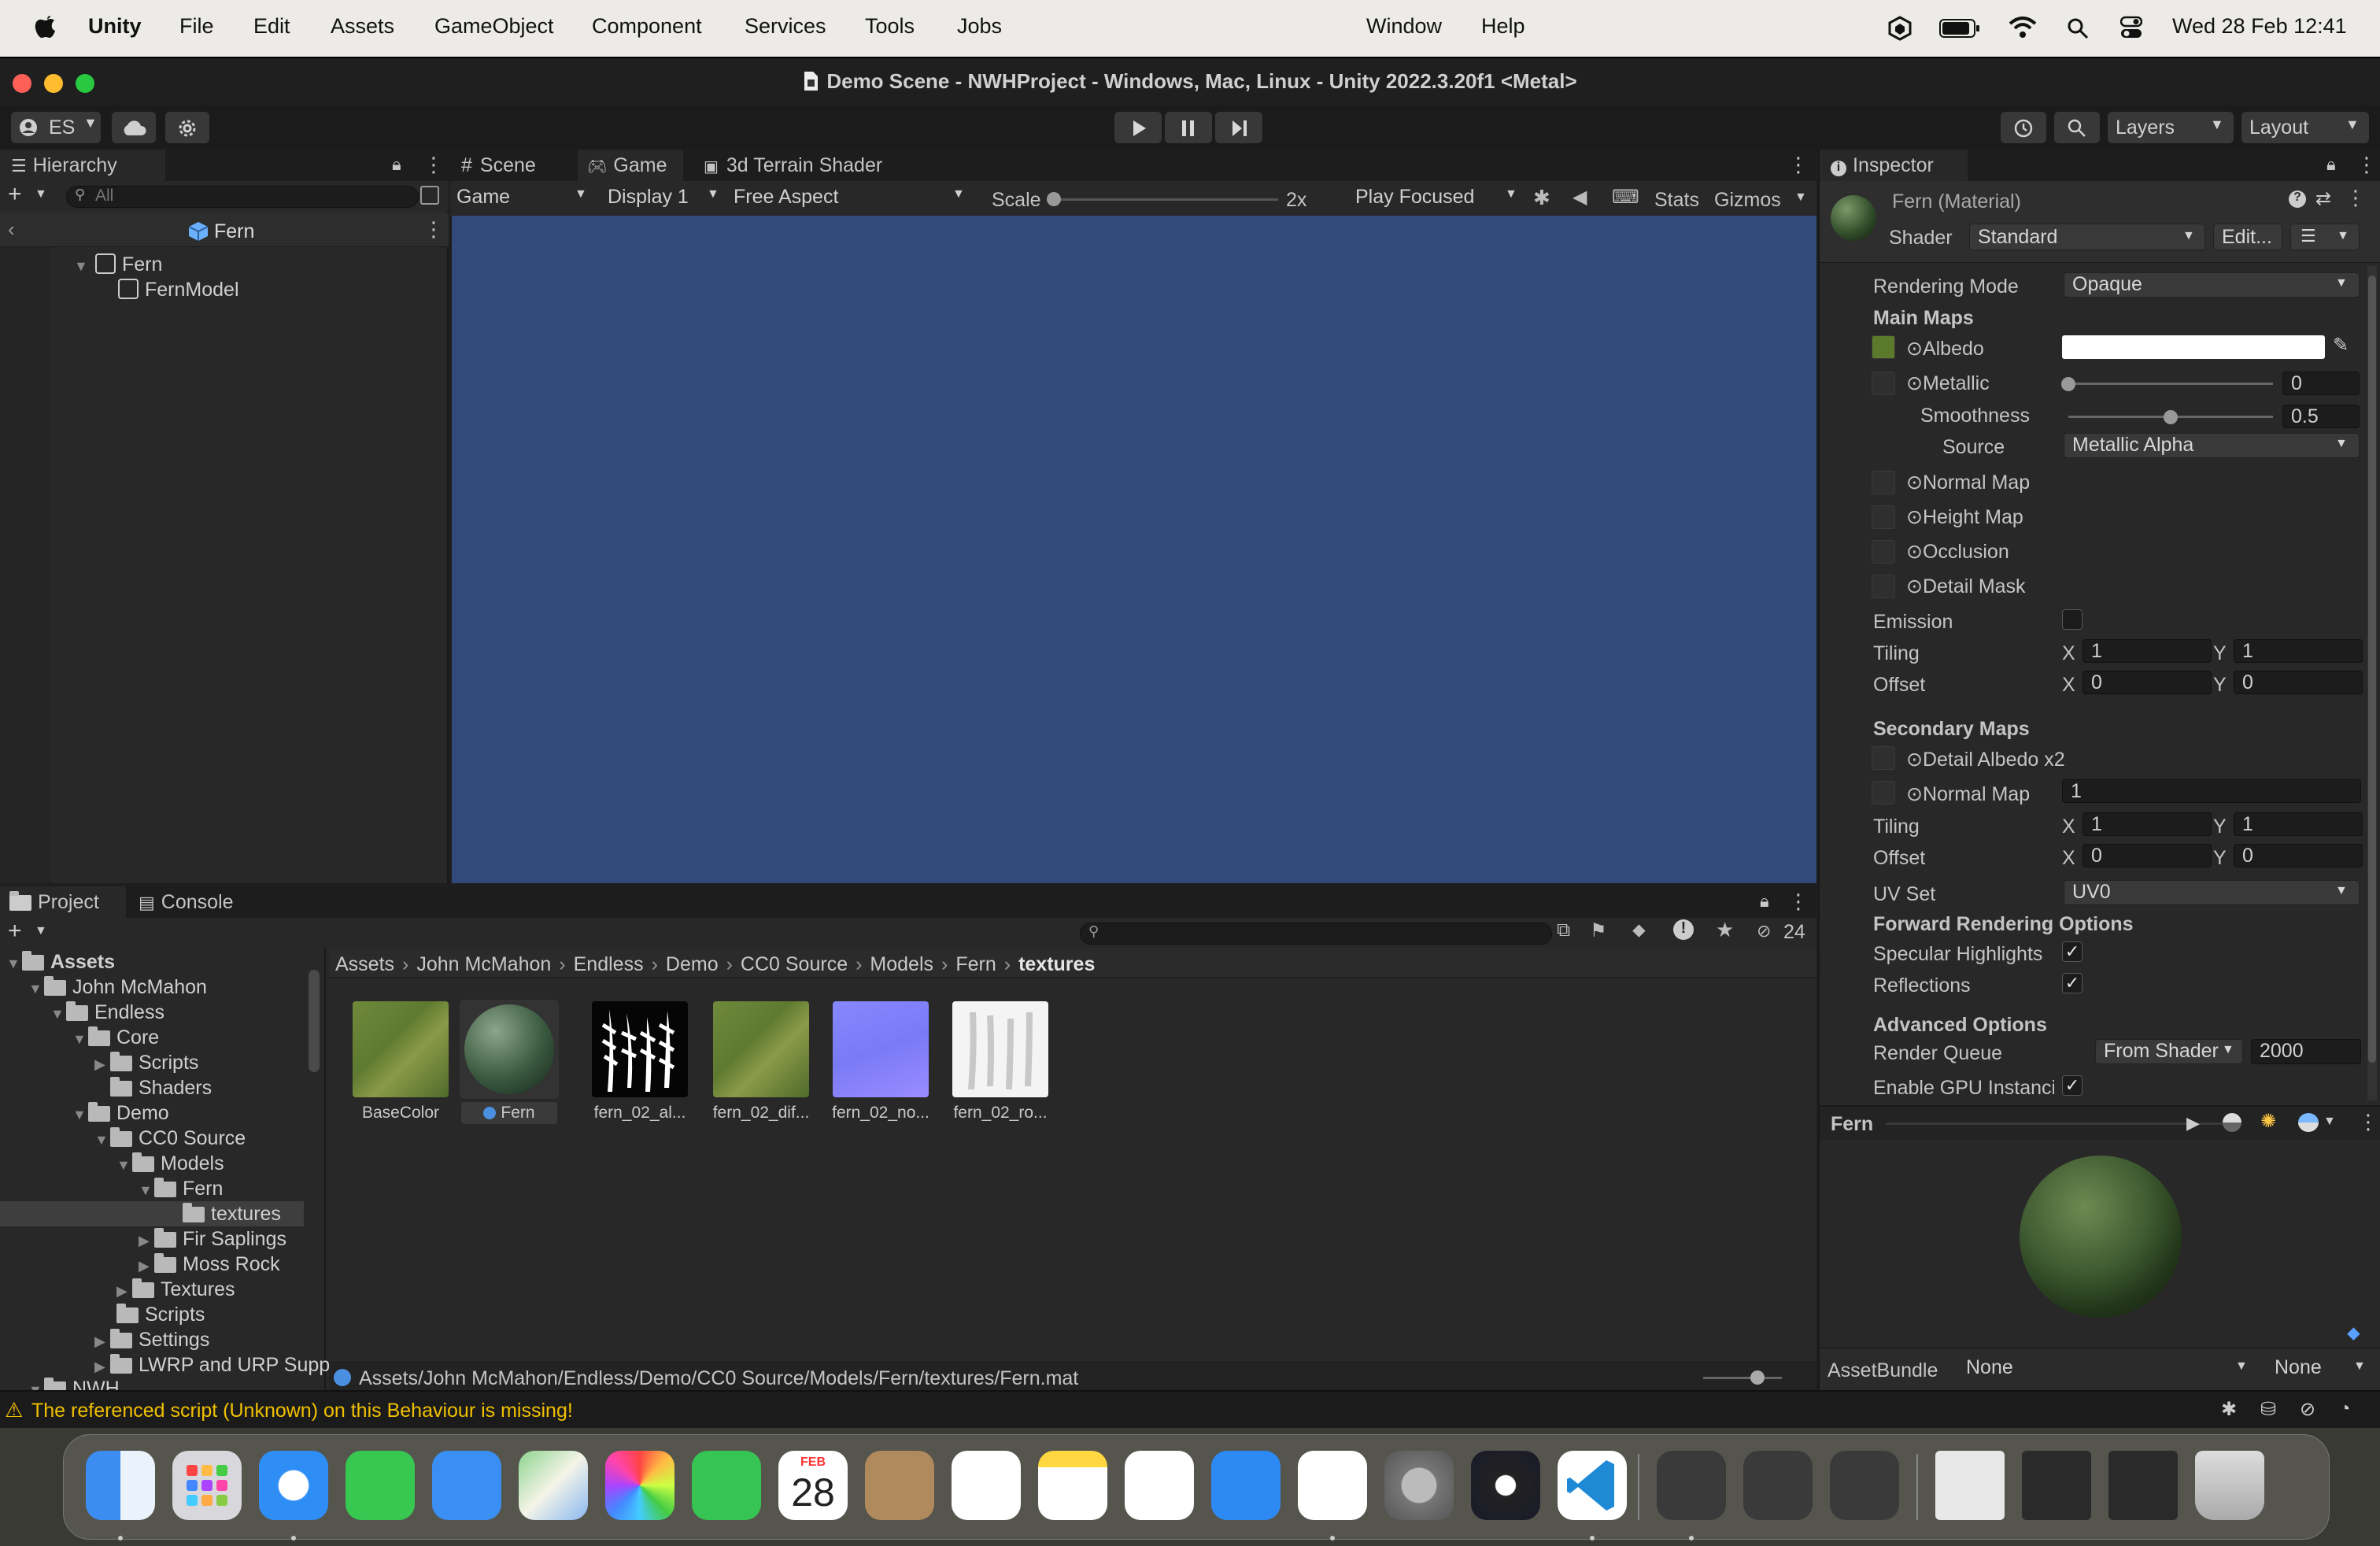 This screenshot has height=1546, width=2380. What do you see at coordinates (1883, 792) in the screenshot?
I see `secondary-normal-slot` at bounding box center [1883, 792].